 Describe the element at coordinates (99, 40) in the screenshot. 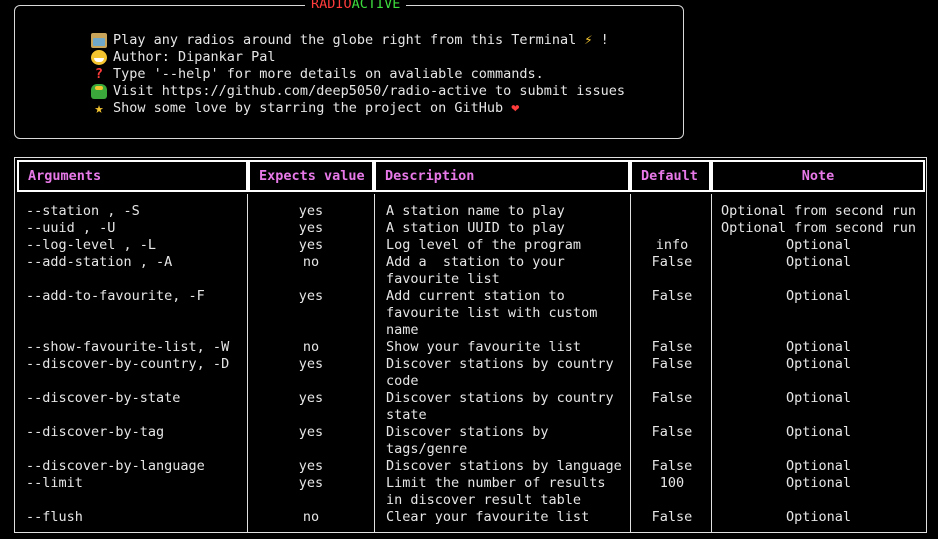

I see `radio-icon` at that location.